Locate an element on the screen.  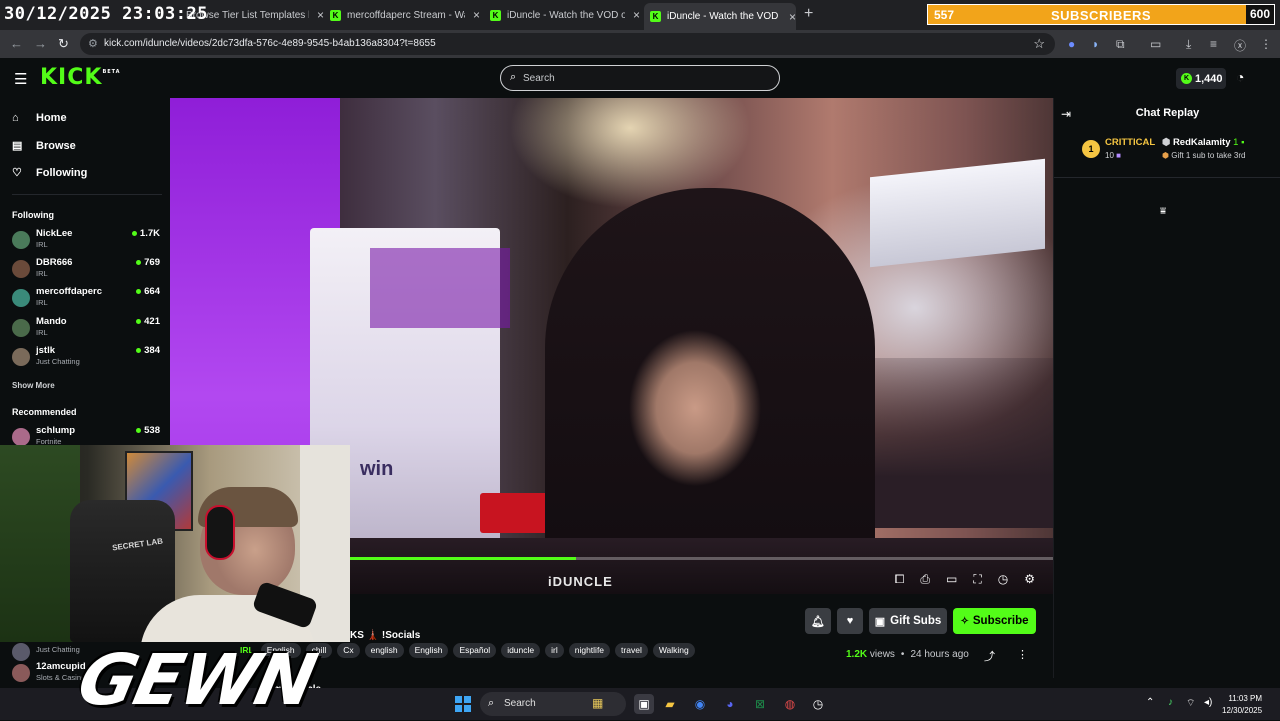
microphone-icon: ♪ is located at coordinates (1170, 702).